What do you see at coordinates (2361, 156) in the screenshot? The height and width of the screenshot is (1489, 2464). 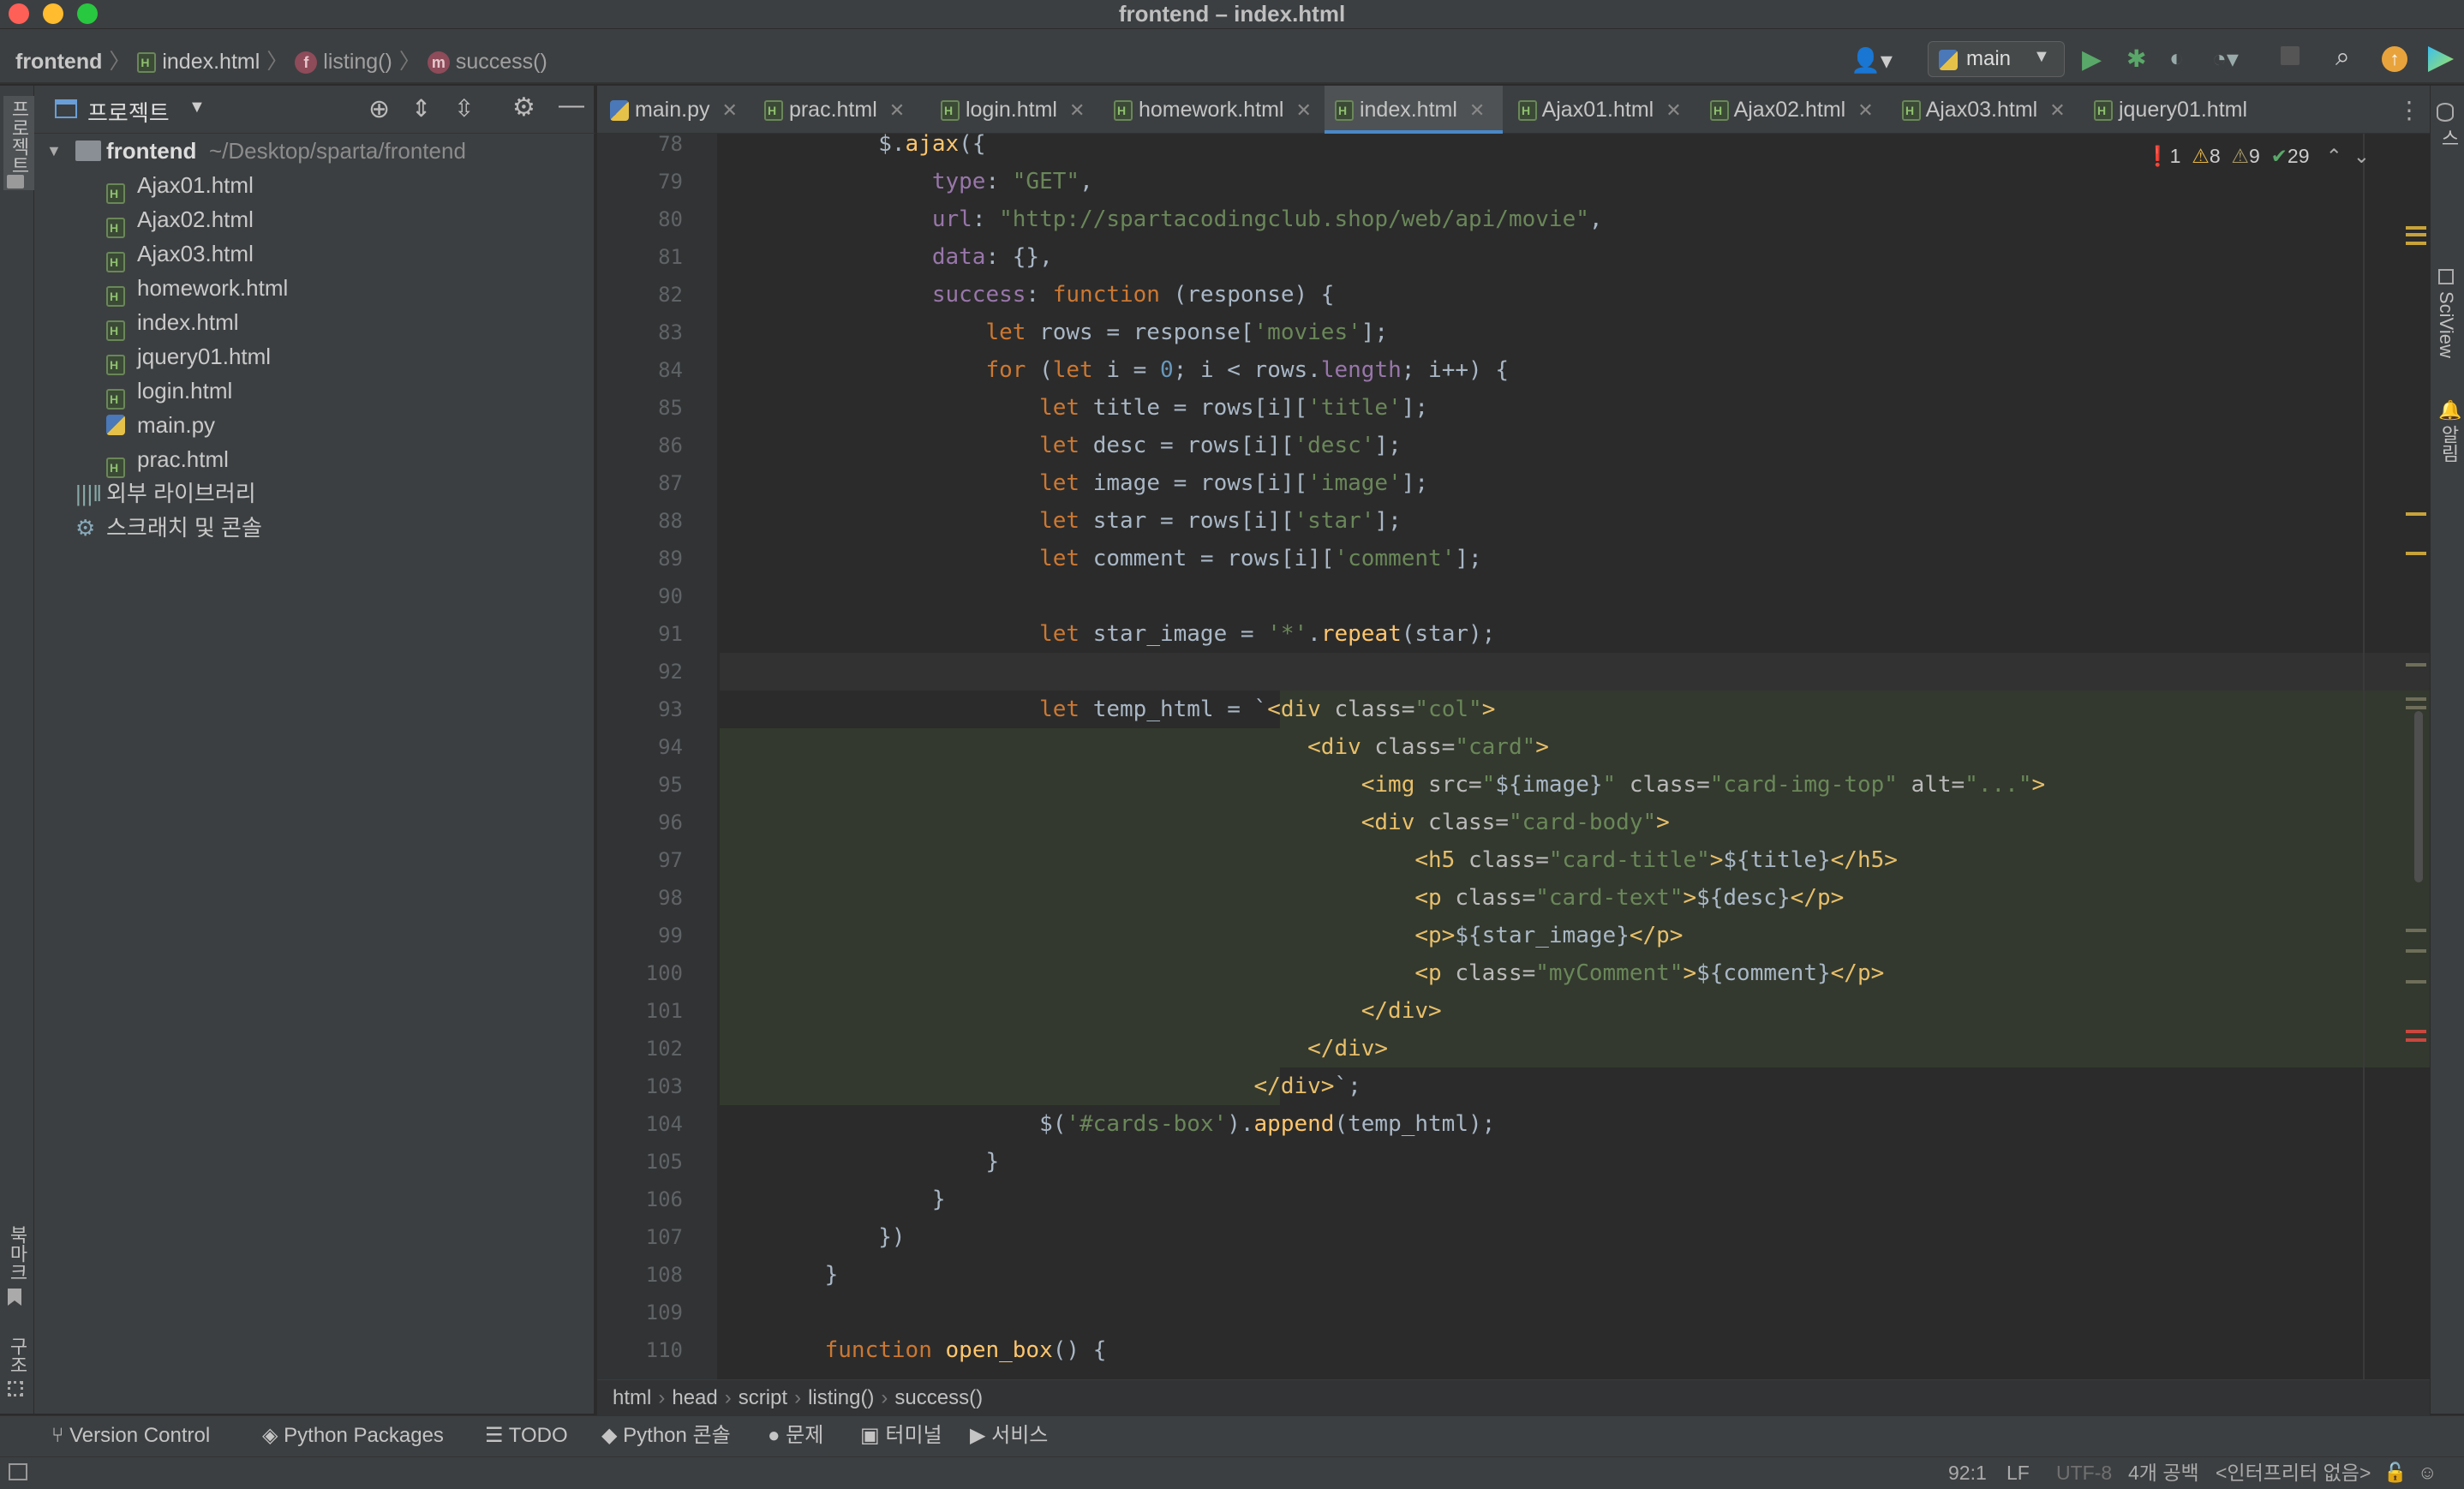 I see `chevron-down-icon: ⌄` at bounding box center [2361, 156].